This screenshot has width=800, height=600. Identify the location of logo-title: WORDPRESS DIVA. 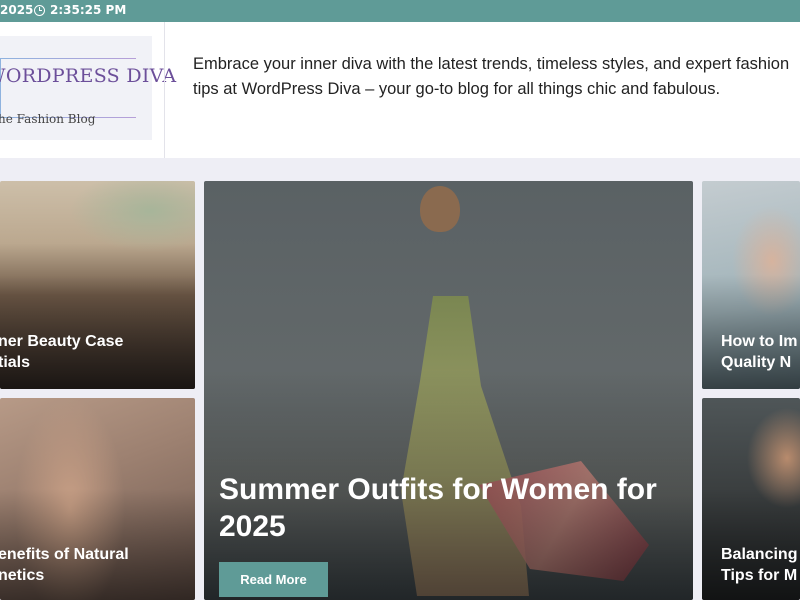
(88, 76).